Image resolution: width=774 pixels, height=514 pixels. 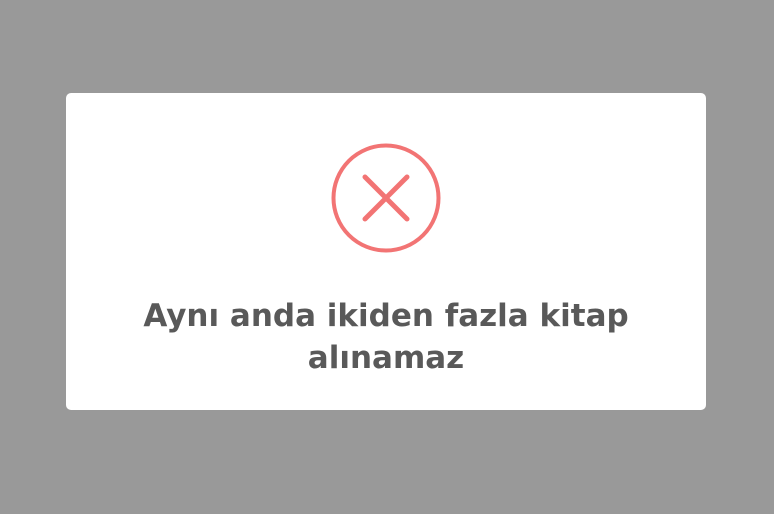 I want to click on alert-message: Aynı anda ikiden fazla kitap alınamaz, so click(x=386, y=337).